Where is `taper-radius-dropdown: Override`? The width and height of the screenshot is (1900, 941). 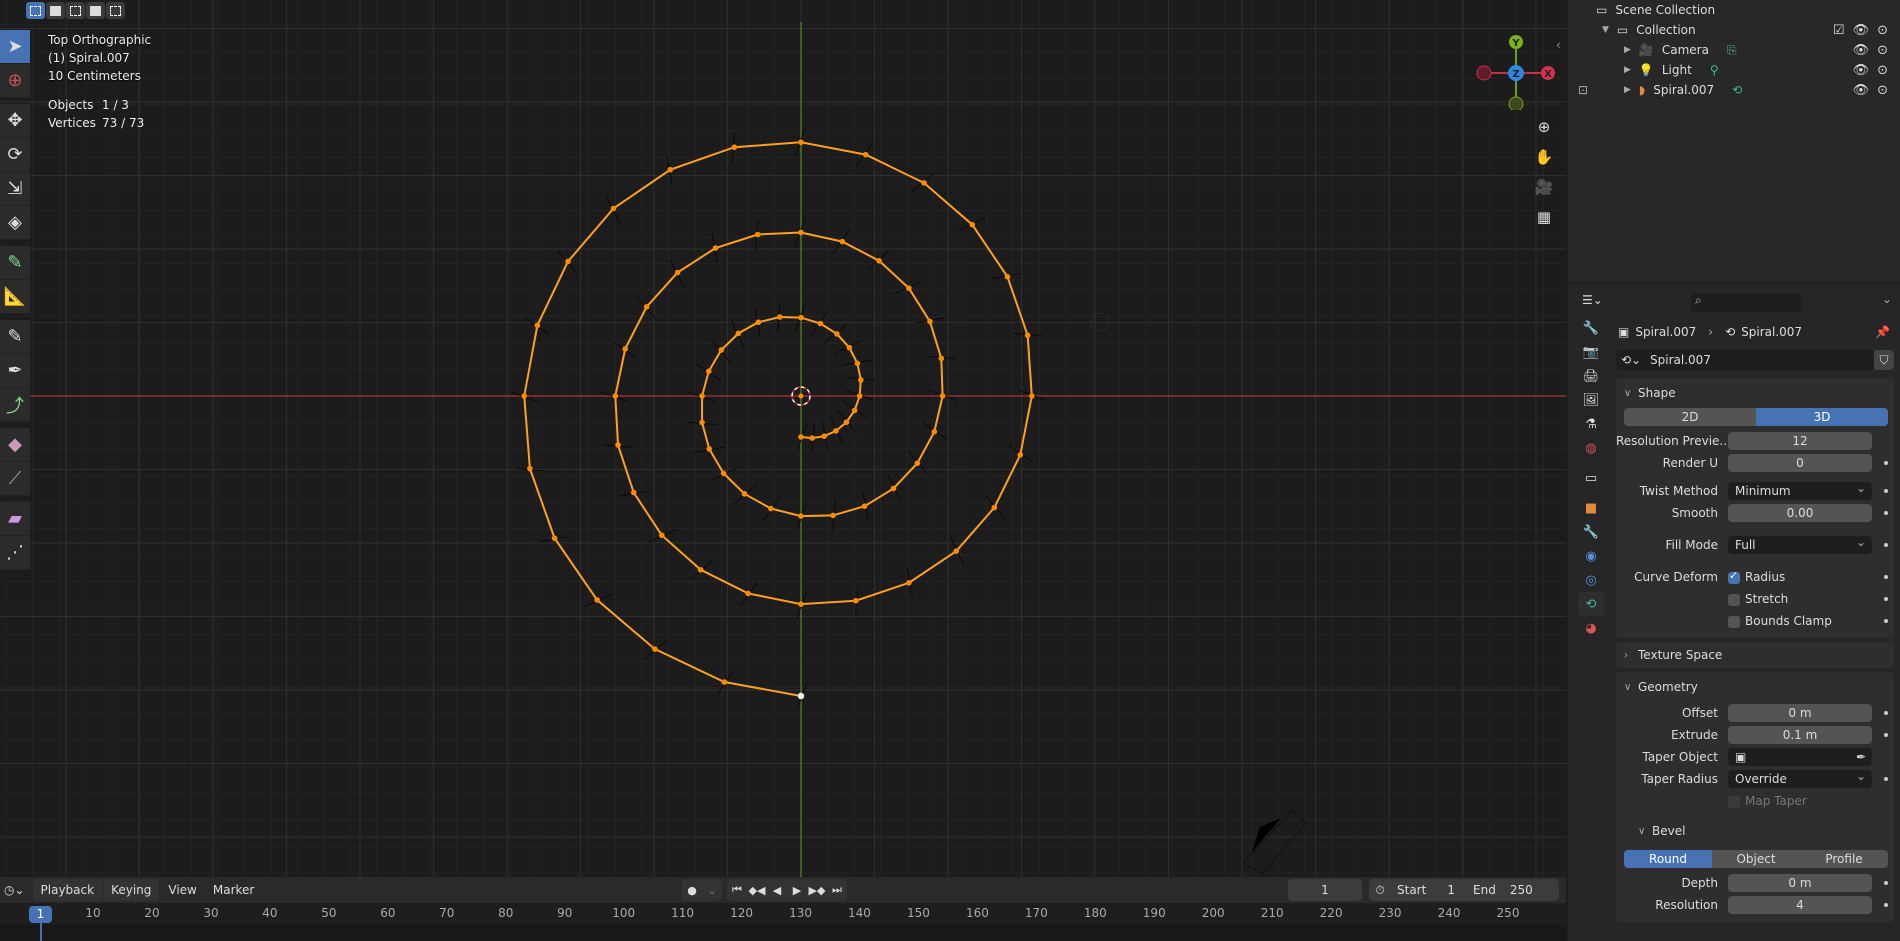
taper-radius-dropdown: Override is located at coordinates (1800, 777).